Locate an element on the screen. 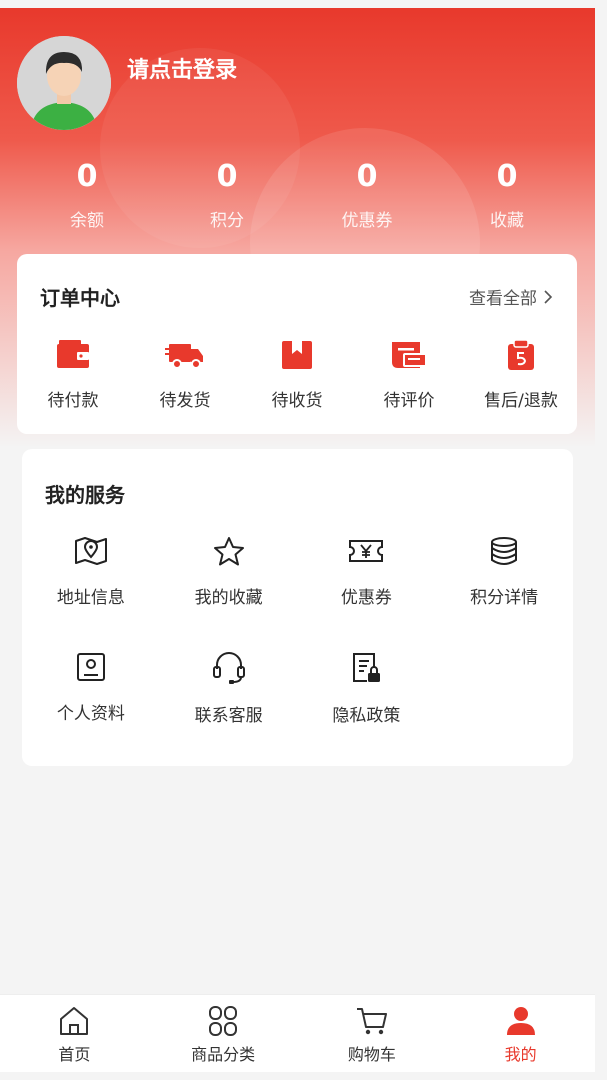 This screenshot has height=1080, width=607. stat-label: 积分 is located at coordinates (227, 221).